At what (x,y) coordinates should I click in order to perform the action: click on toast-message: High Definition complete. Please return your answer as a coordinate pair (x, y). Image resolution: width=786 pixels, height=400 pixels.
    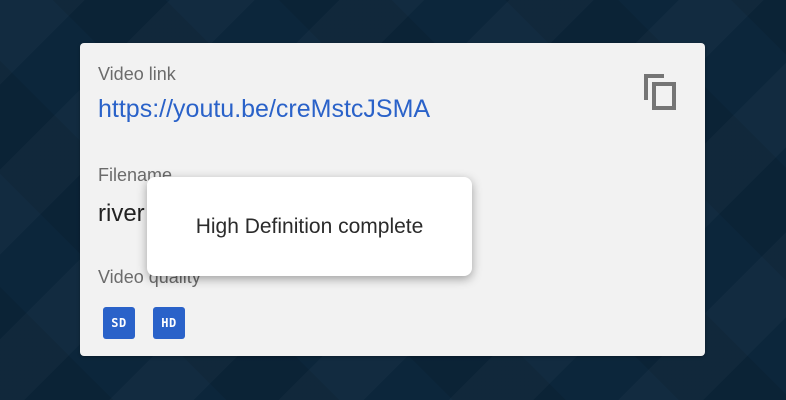
    Looking at the image, I should click on (309, 226).